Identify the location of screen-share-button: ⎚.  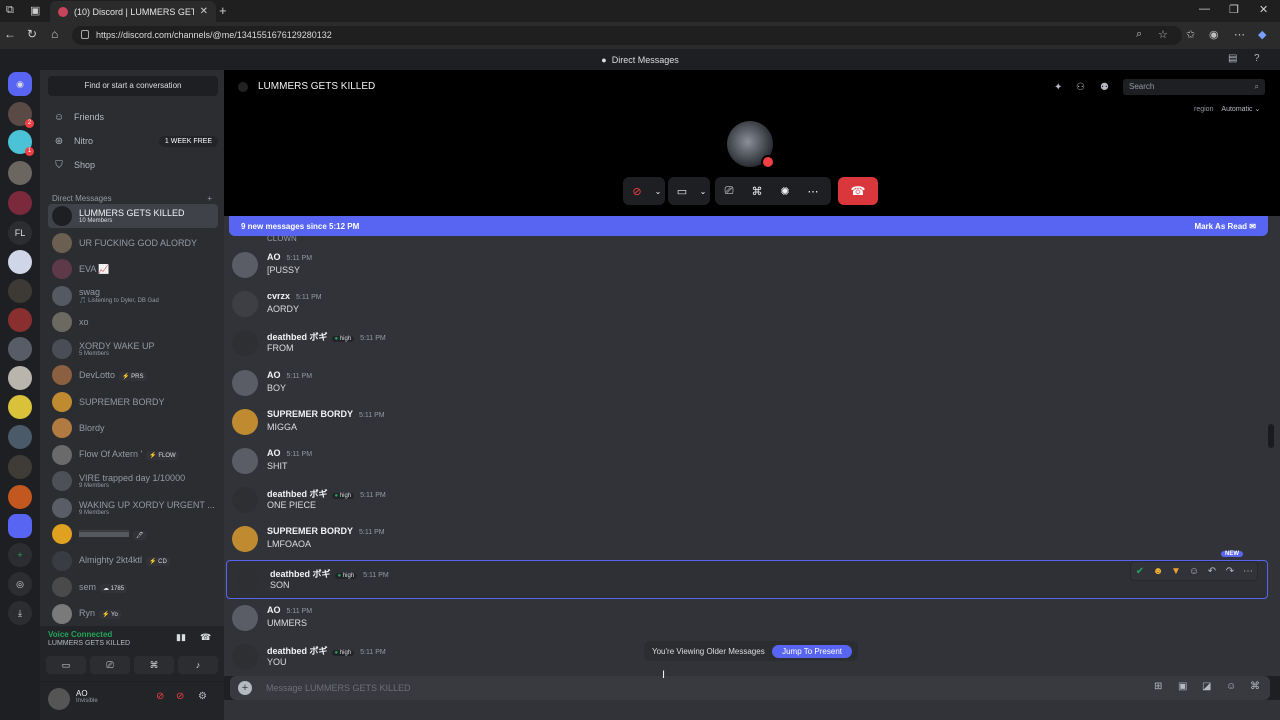
(110, 665).